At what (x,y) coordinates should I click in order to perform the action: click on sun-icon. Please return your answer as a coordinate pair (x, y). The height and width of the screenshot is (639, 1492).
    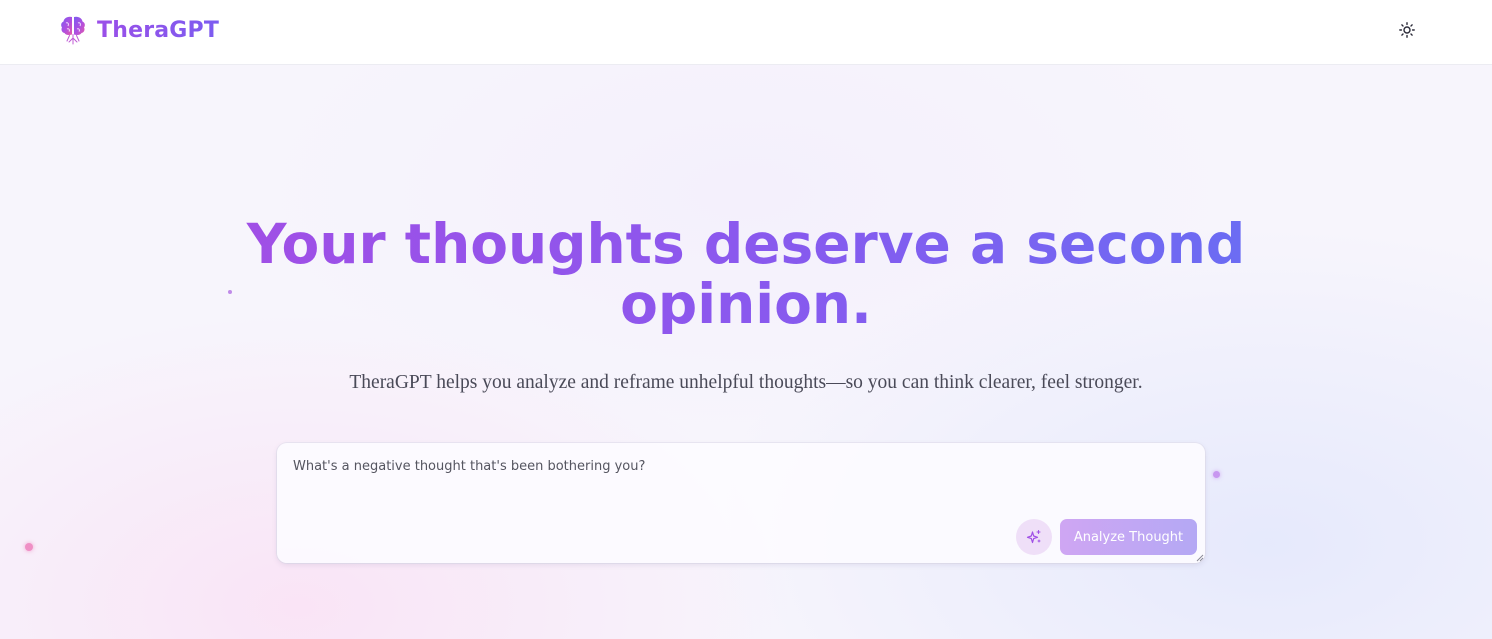
    Looking at the image, I should click on (1407, 30).